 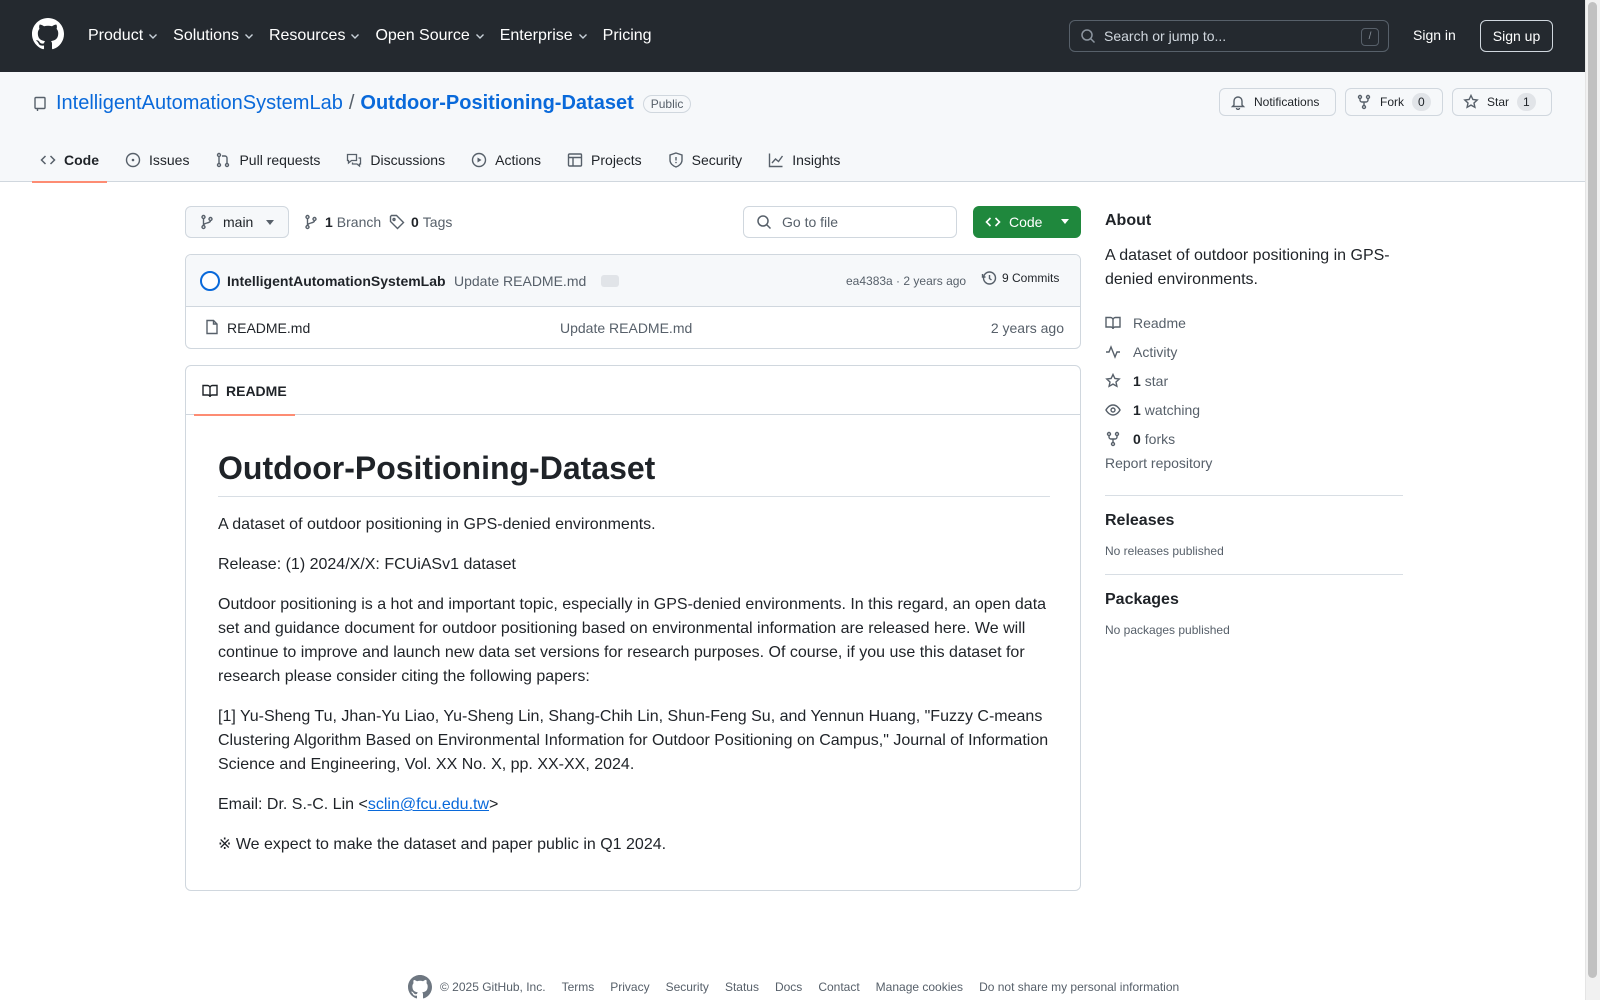 I want to click on divider, so click(x=1254, y=495).